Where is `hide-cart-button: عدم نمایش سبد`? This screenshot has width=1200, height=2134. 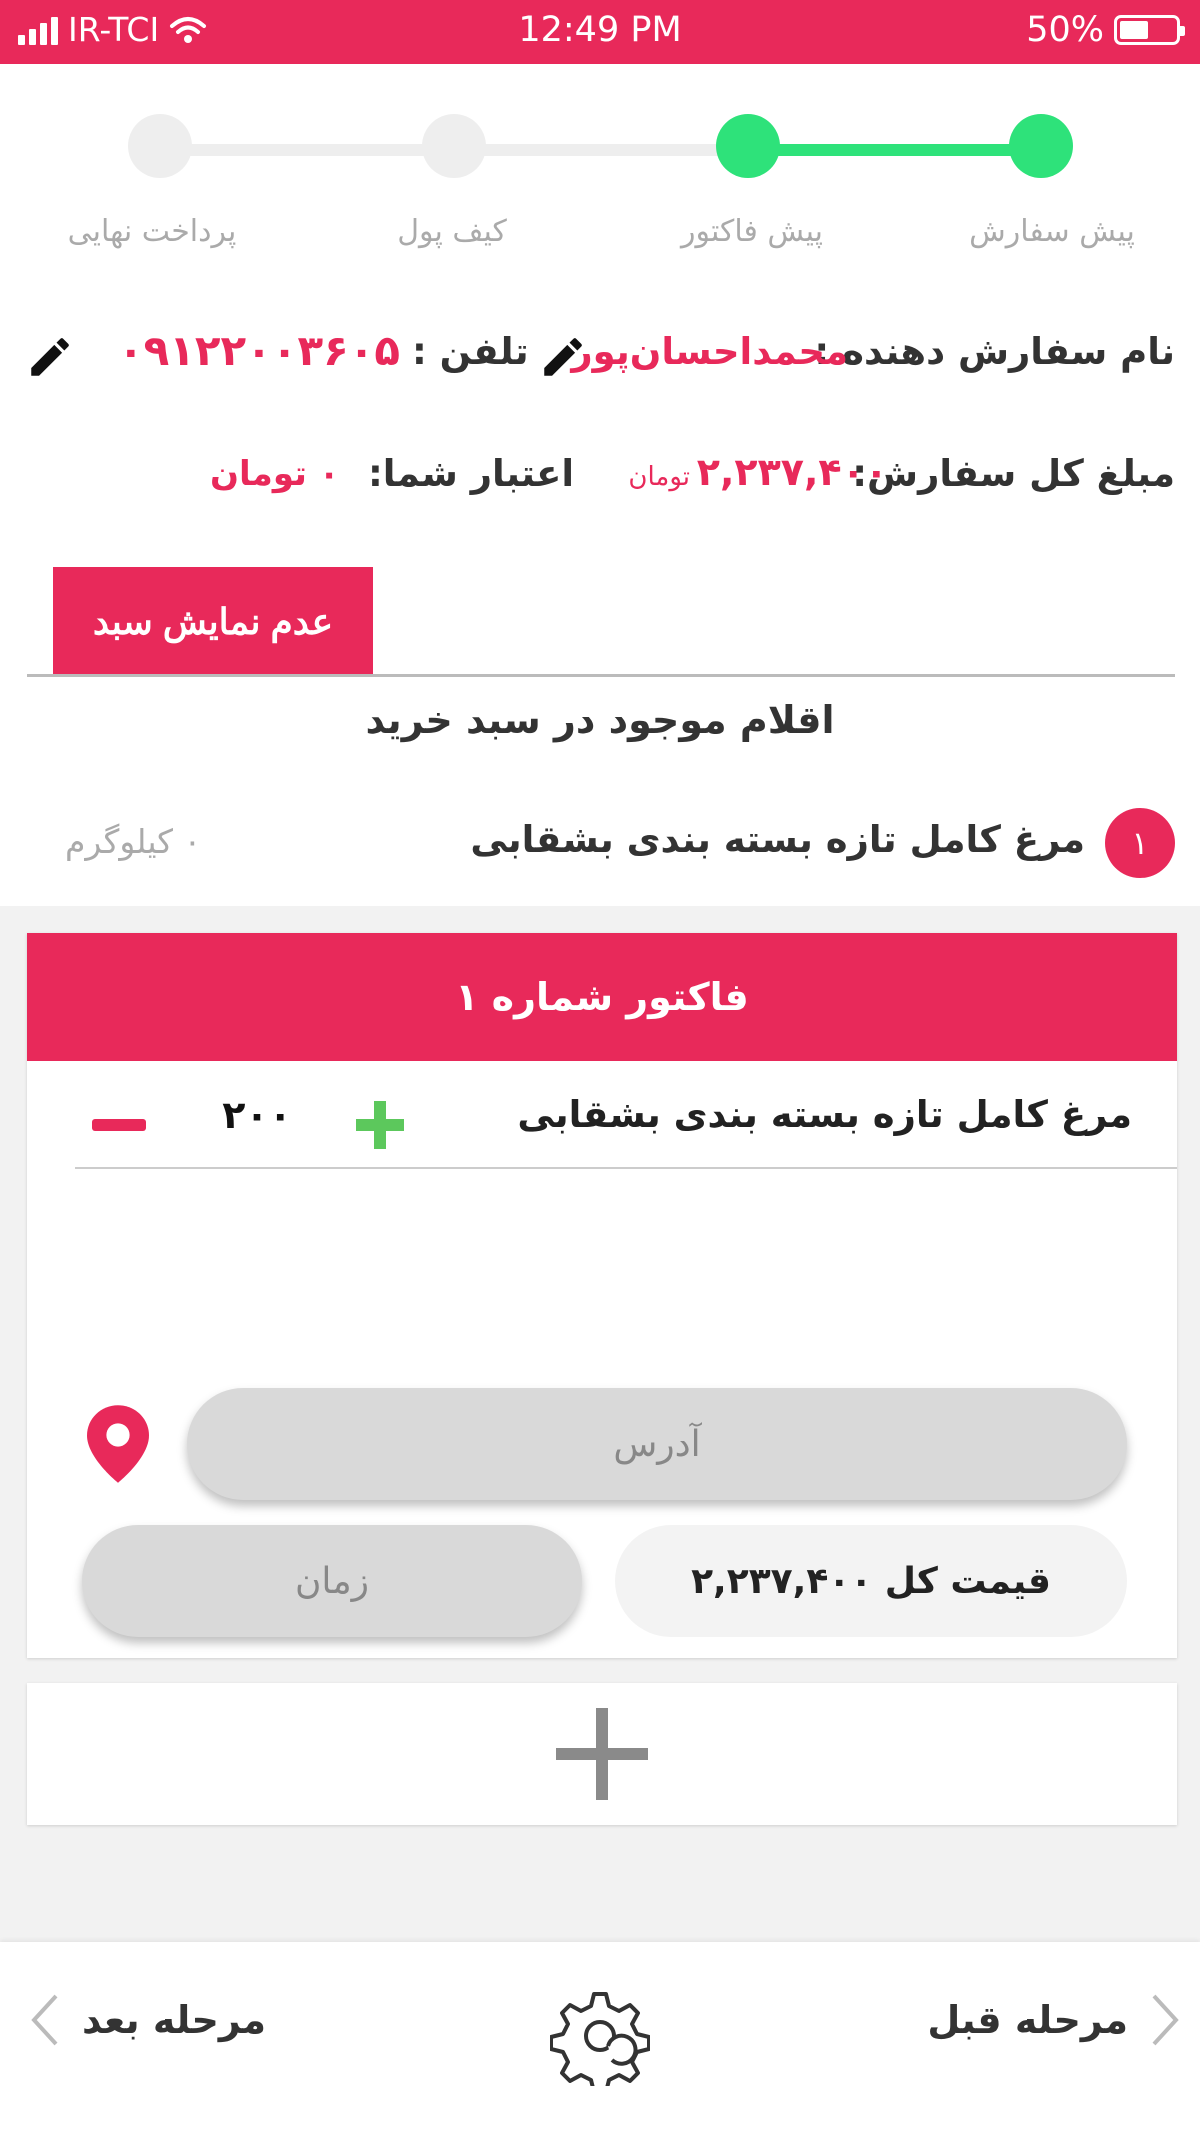
hide-cart-button: عدم نمایش سبد is located at coordinates (213, 622).